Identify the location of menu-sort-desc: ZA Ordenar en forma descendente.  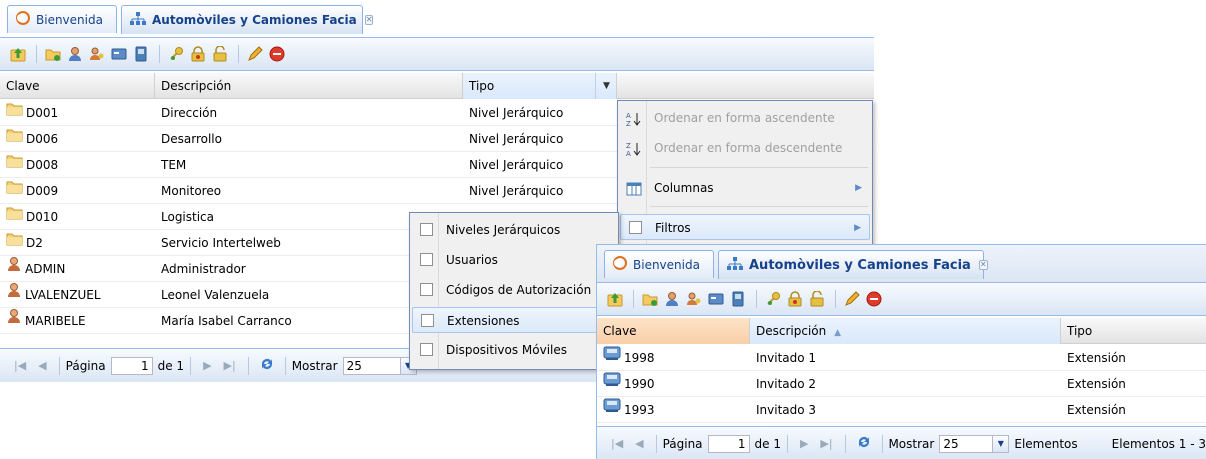
(745, 148).